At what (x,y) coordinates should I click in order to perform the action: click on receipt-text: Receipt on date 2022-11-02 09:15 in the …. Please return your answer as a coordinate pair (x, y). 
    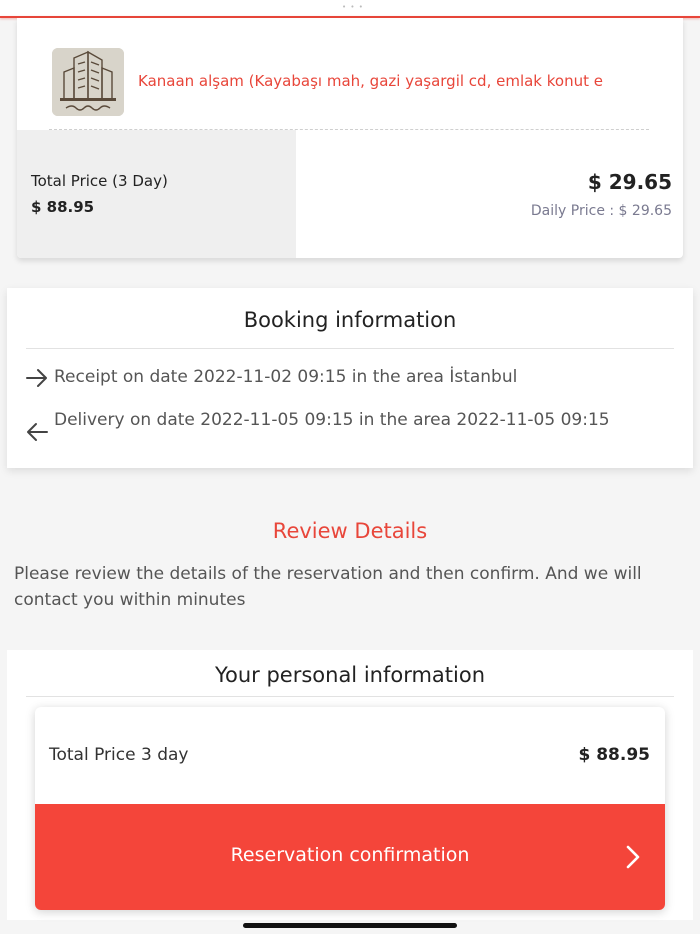
    Looking at the image, I should click on (286, 377).